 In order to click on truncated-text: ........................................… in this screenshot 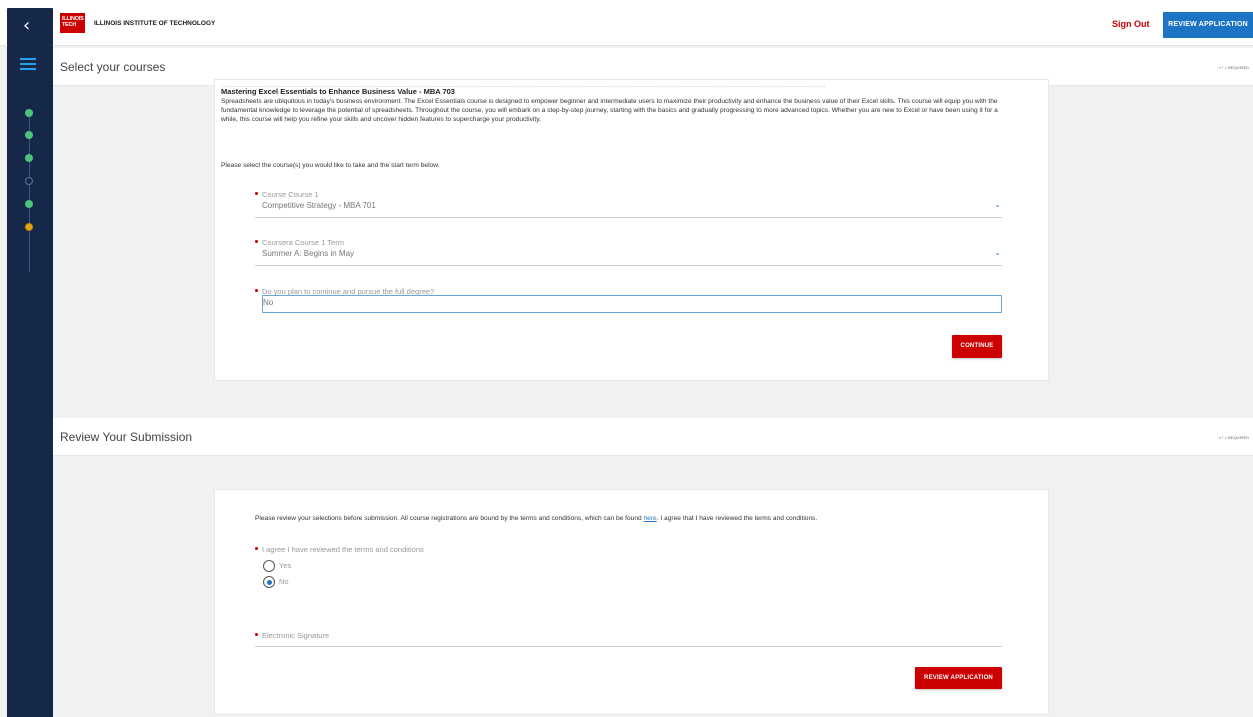, I will do `click(523, 83)`.